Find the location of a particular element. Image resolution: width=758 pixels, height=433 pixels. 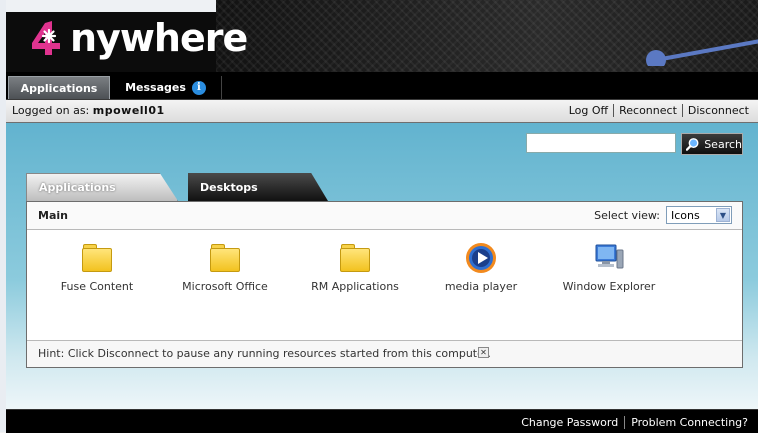

logged-on-label: Logged on as: is located at coordinates (51, 110).